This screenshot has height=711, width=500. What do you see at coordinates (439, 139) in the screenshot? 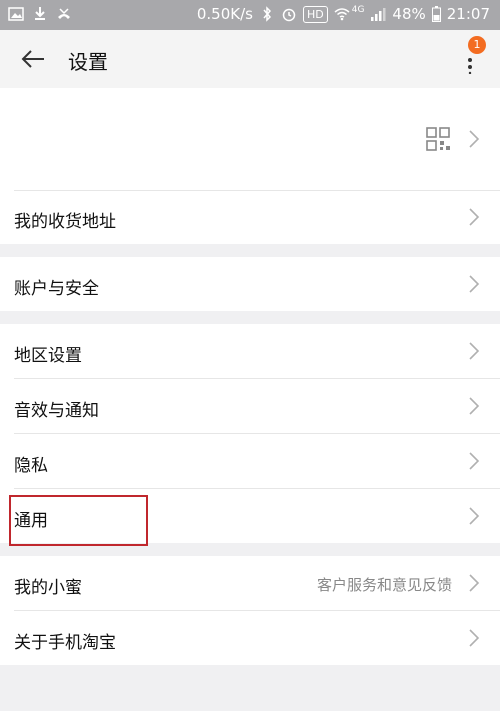
I see `qr-code-icon` at bounding box center [439, 139].